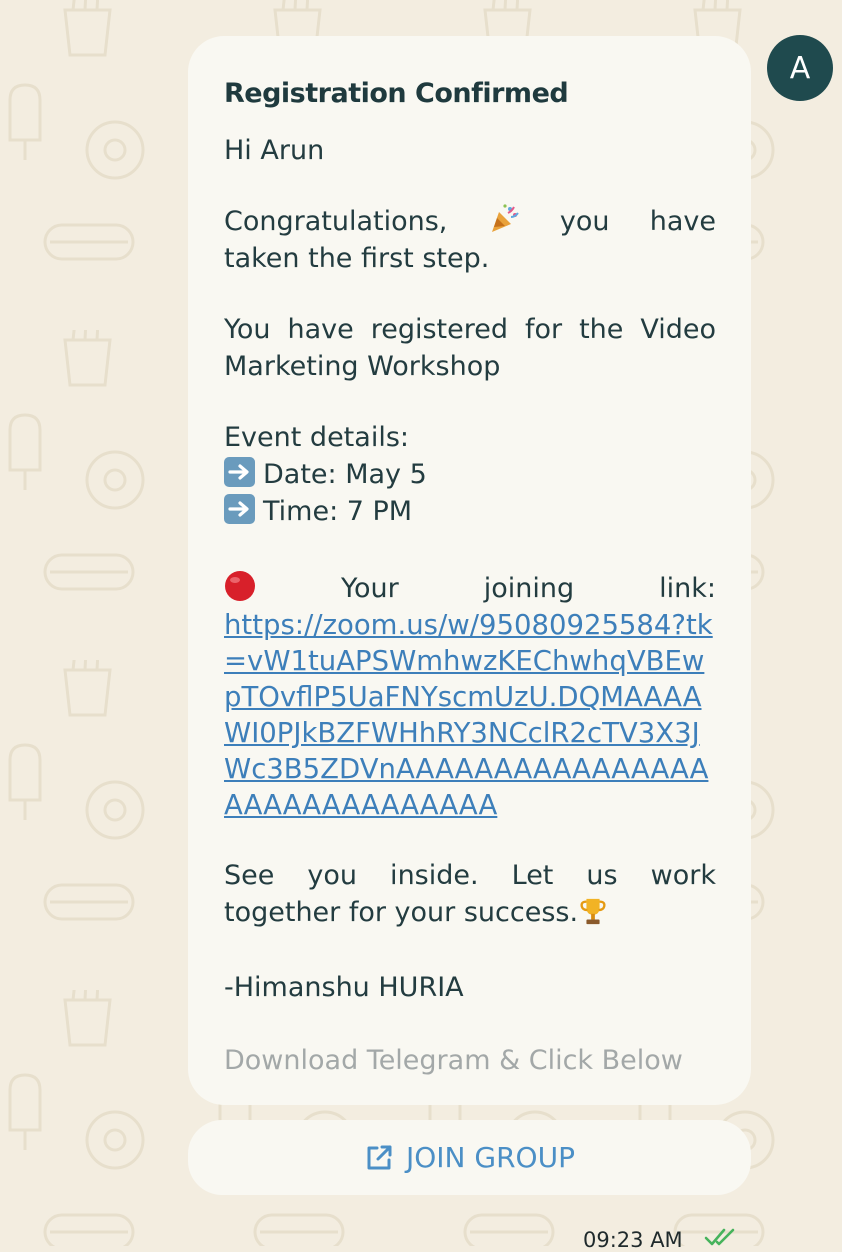 Image resolution: width=842 pixels, height=1252 pixels. Describe the element at coordinates (505, 218) in the screenshot. I see `party-popper-icon` at that location.